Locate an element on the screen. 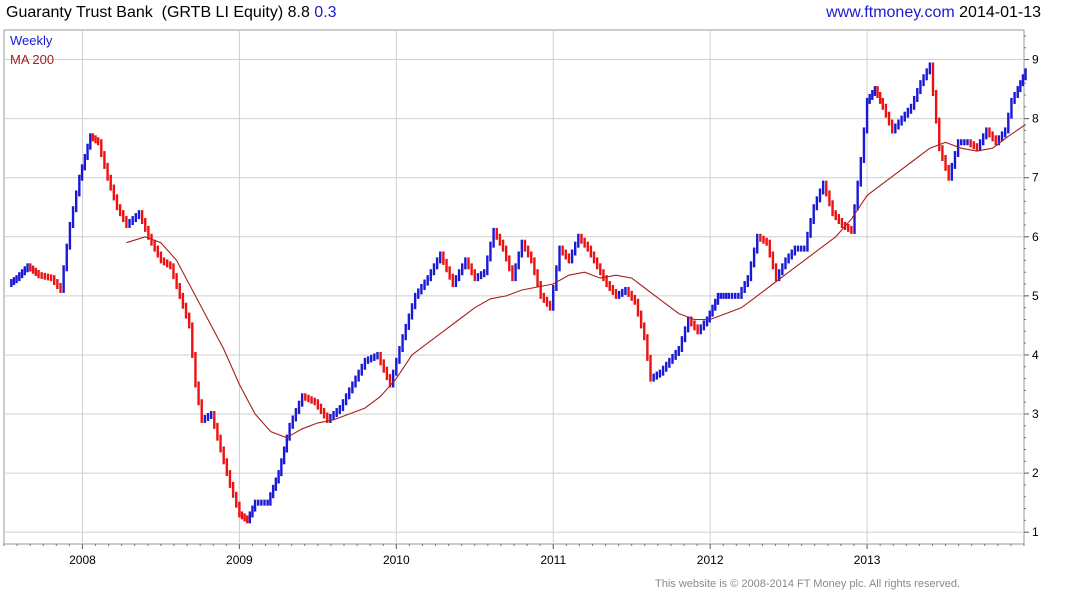 Image resolution: width=1075 pixels, height=600 pixels. x-tick-label: 2009 is located at coordinates (239, 560).